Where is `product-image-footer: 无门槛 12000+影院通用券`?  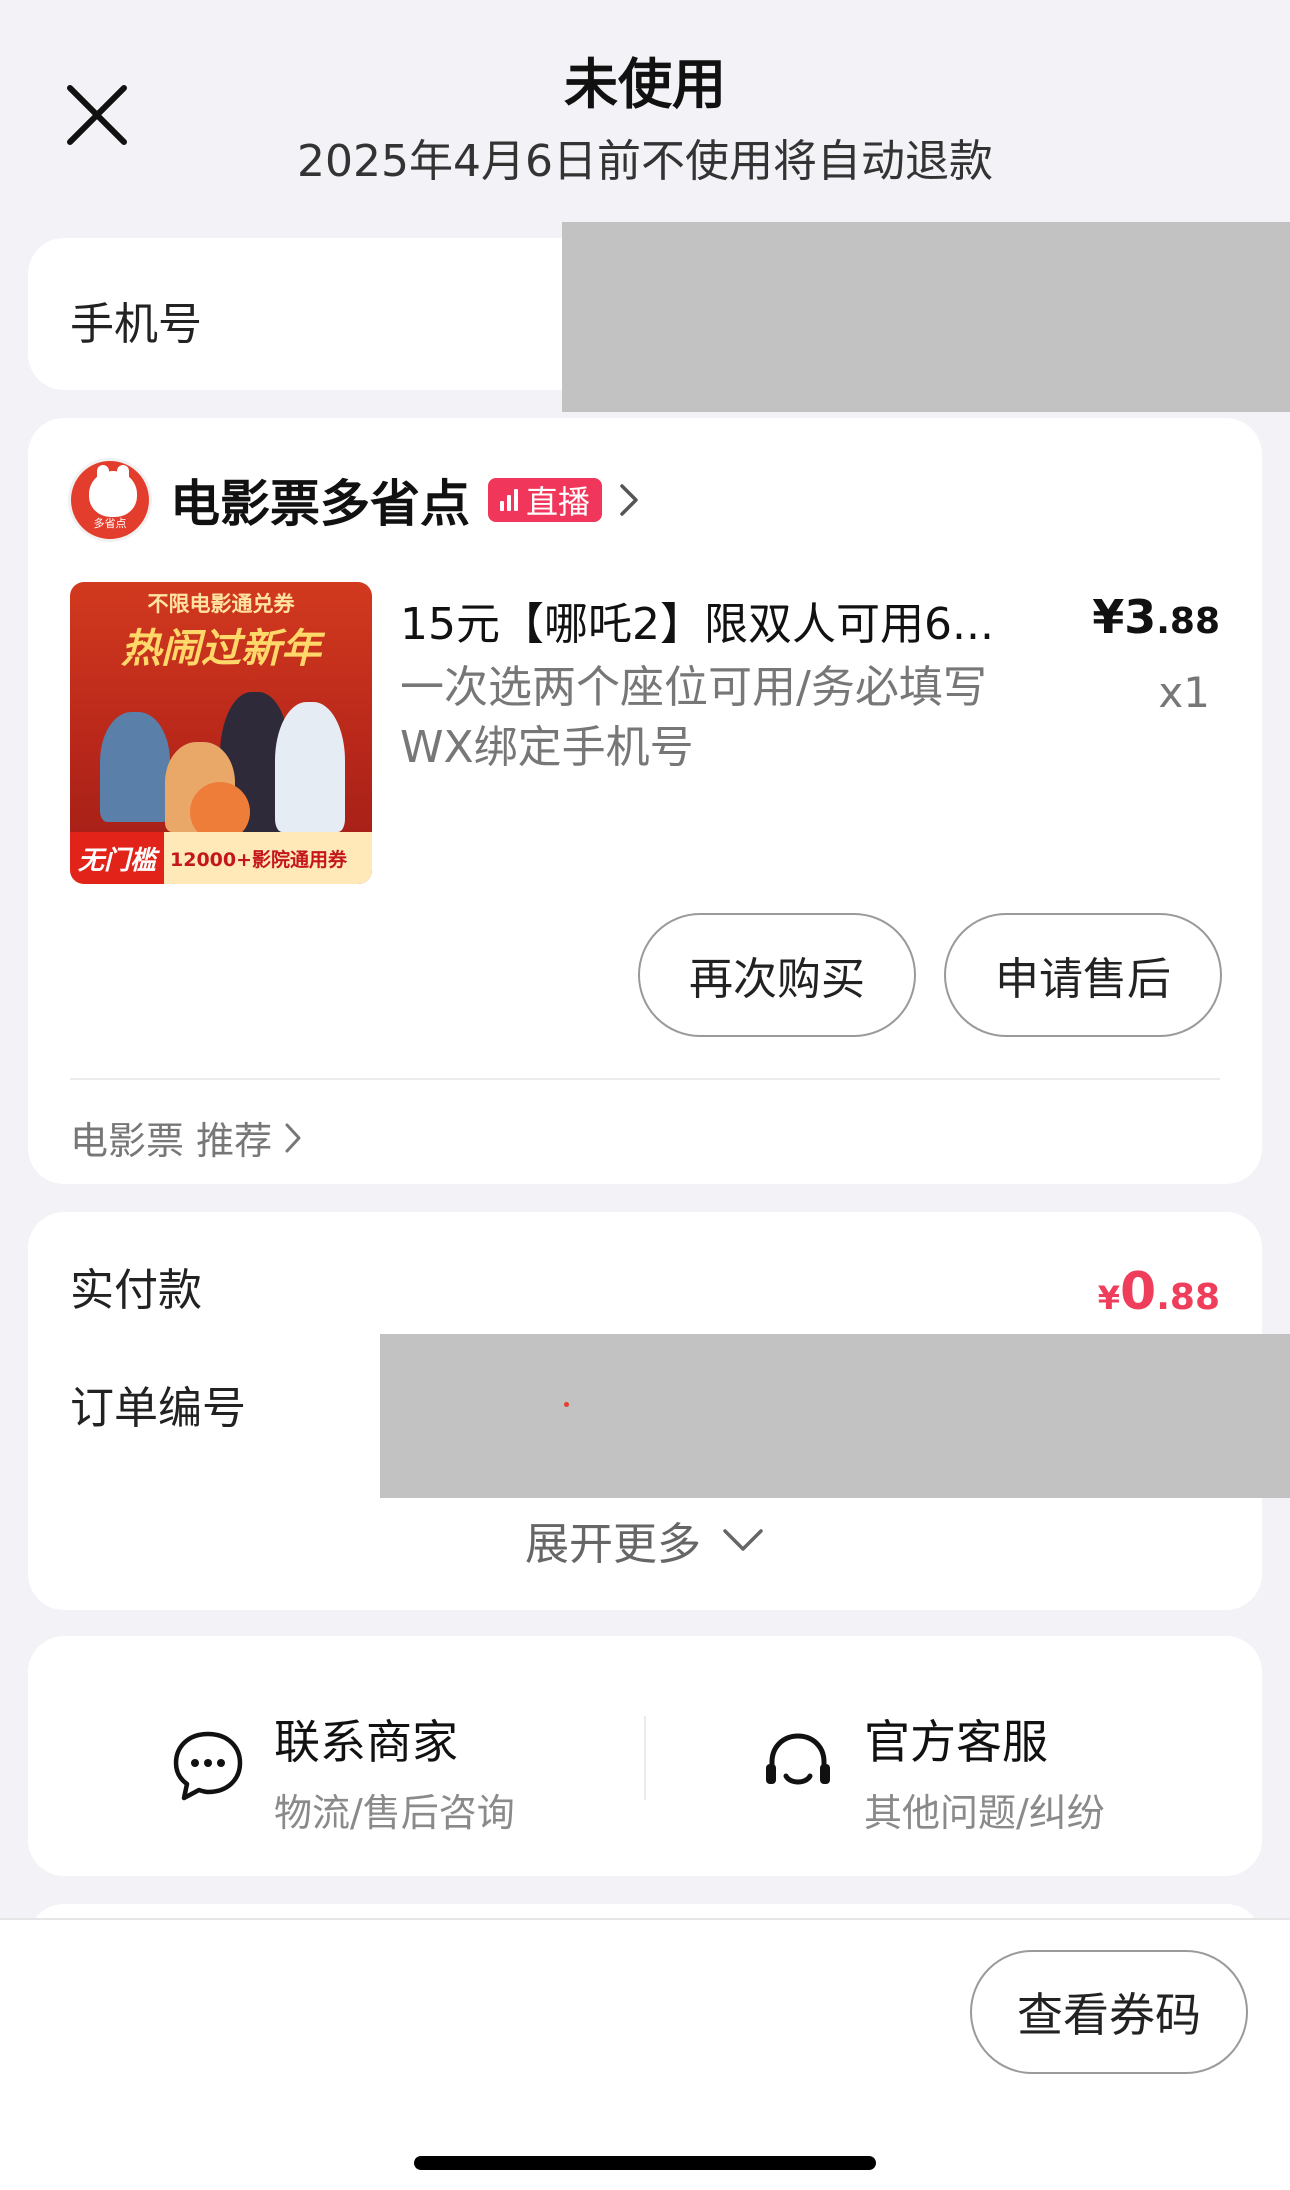 product-image-footer: 无门槛 12000+影院通用券 is located at coordinates (221, 858).